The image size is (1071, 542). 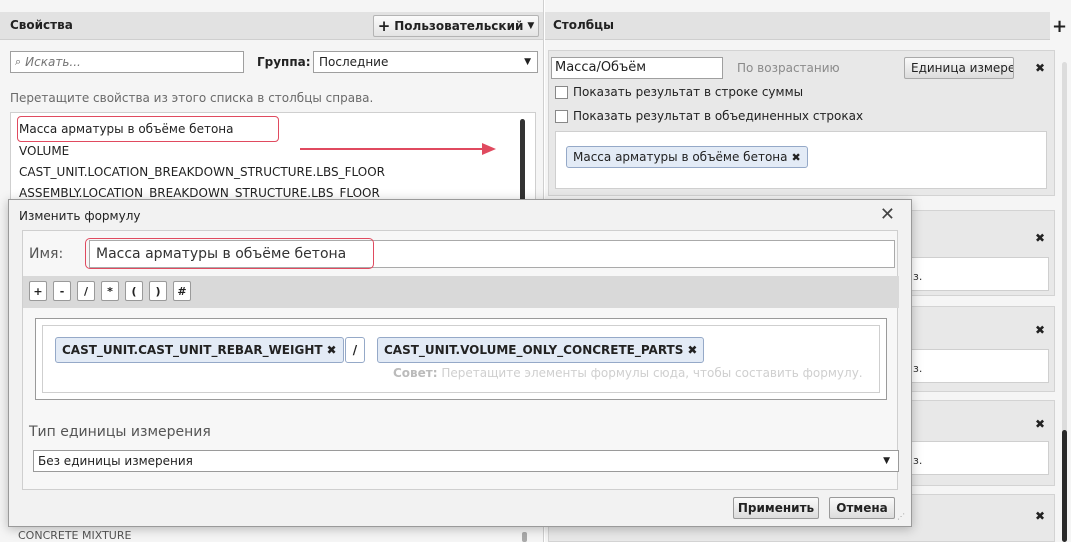 I want to click on search-icon: ⌕, so click(x=18, y=61).